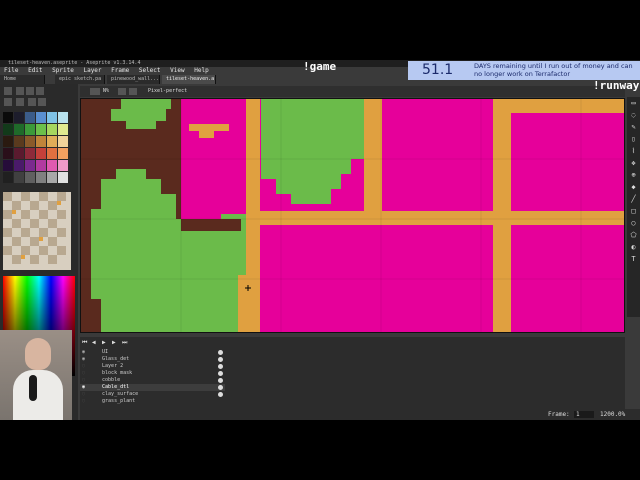  Describe the element at coordinates (92, 70) in the screenshot. I see `menu-layer: Layer` at that location.